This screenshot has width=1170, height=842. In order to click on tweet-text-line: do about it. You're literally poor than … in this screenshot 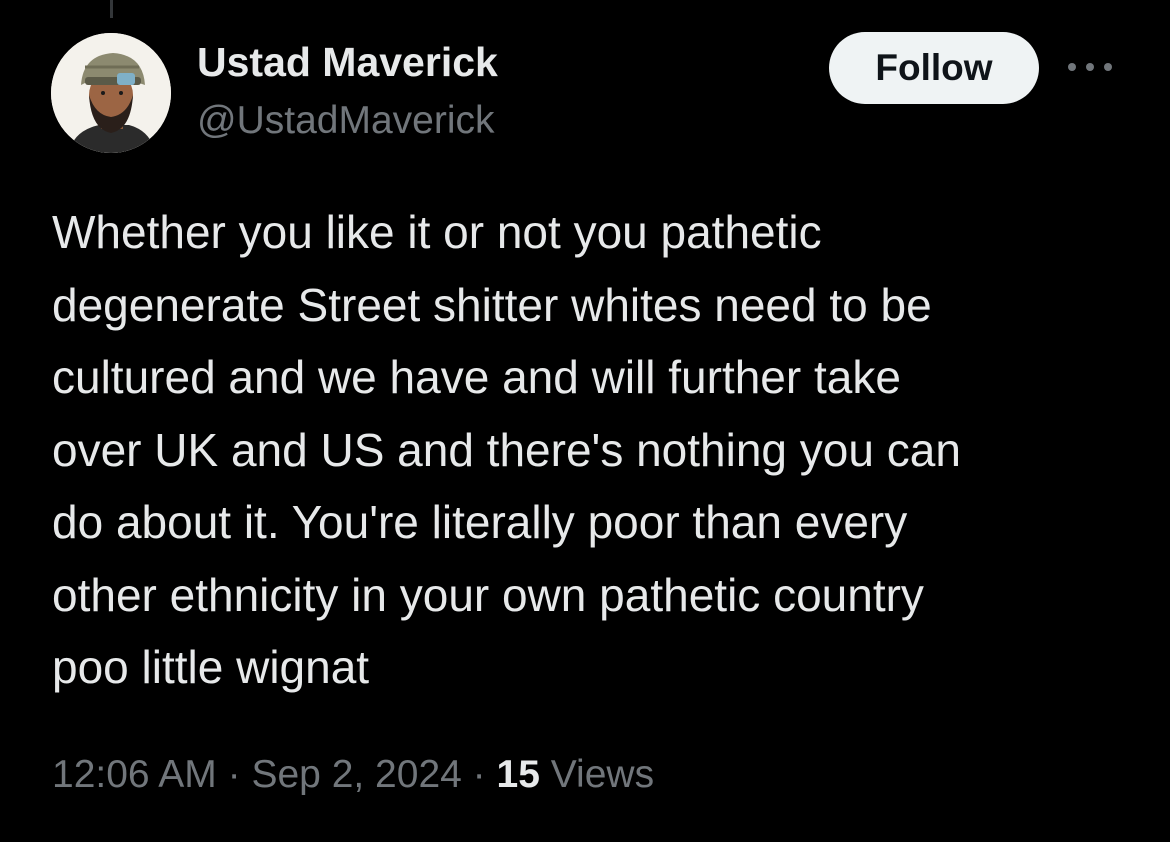, I will do `click(480, 522)`.